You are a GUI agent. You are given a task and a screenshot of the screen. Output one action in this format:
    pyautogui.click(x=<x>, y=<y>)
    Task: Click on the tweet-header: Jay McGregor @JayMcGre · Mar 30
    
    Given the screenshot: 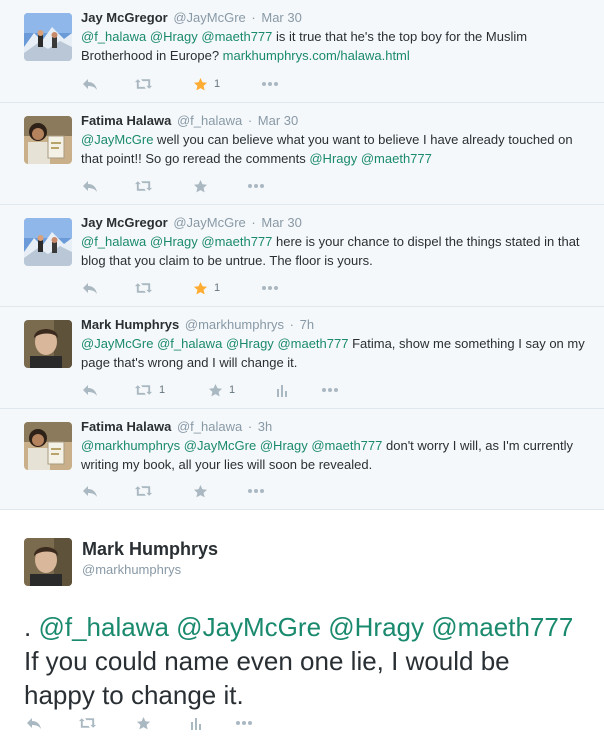 What is the action you would take?
    pyautogui.click(x=335, y=18)
    